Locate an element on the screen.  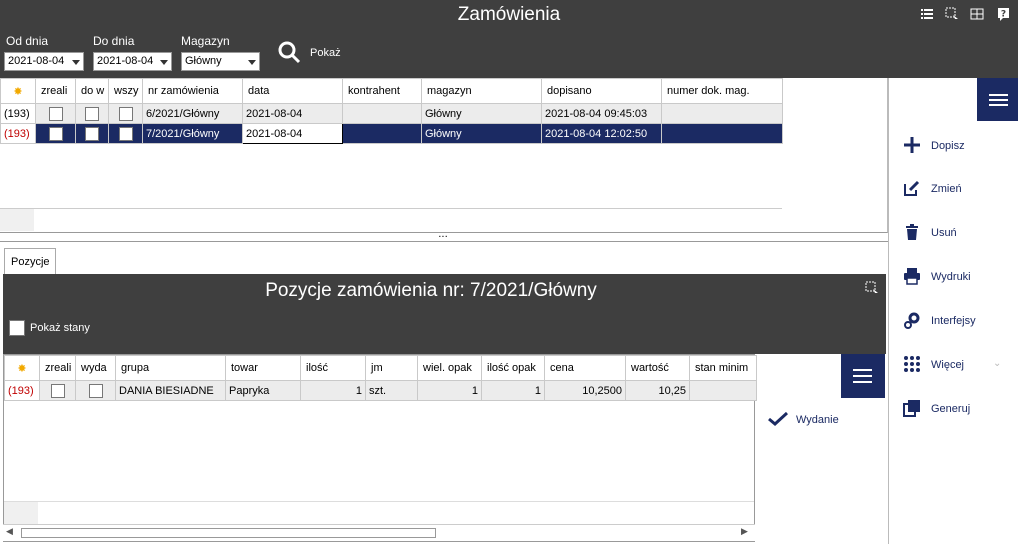
grid-dots-icon is located at coordinates (912, 364).